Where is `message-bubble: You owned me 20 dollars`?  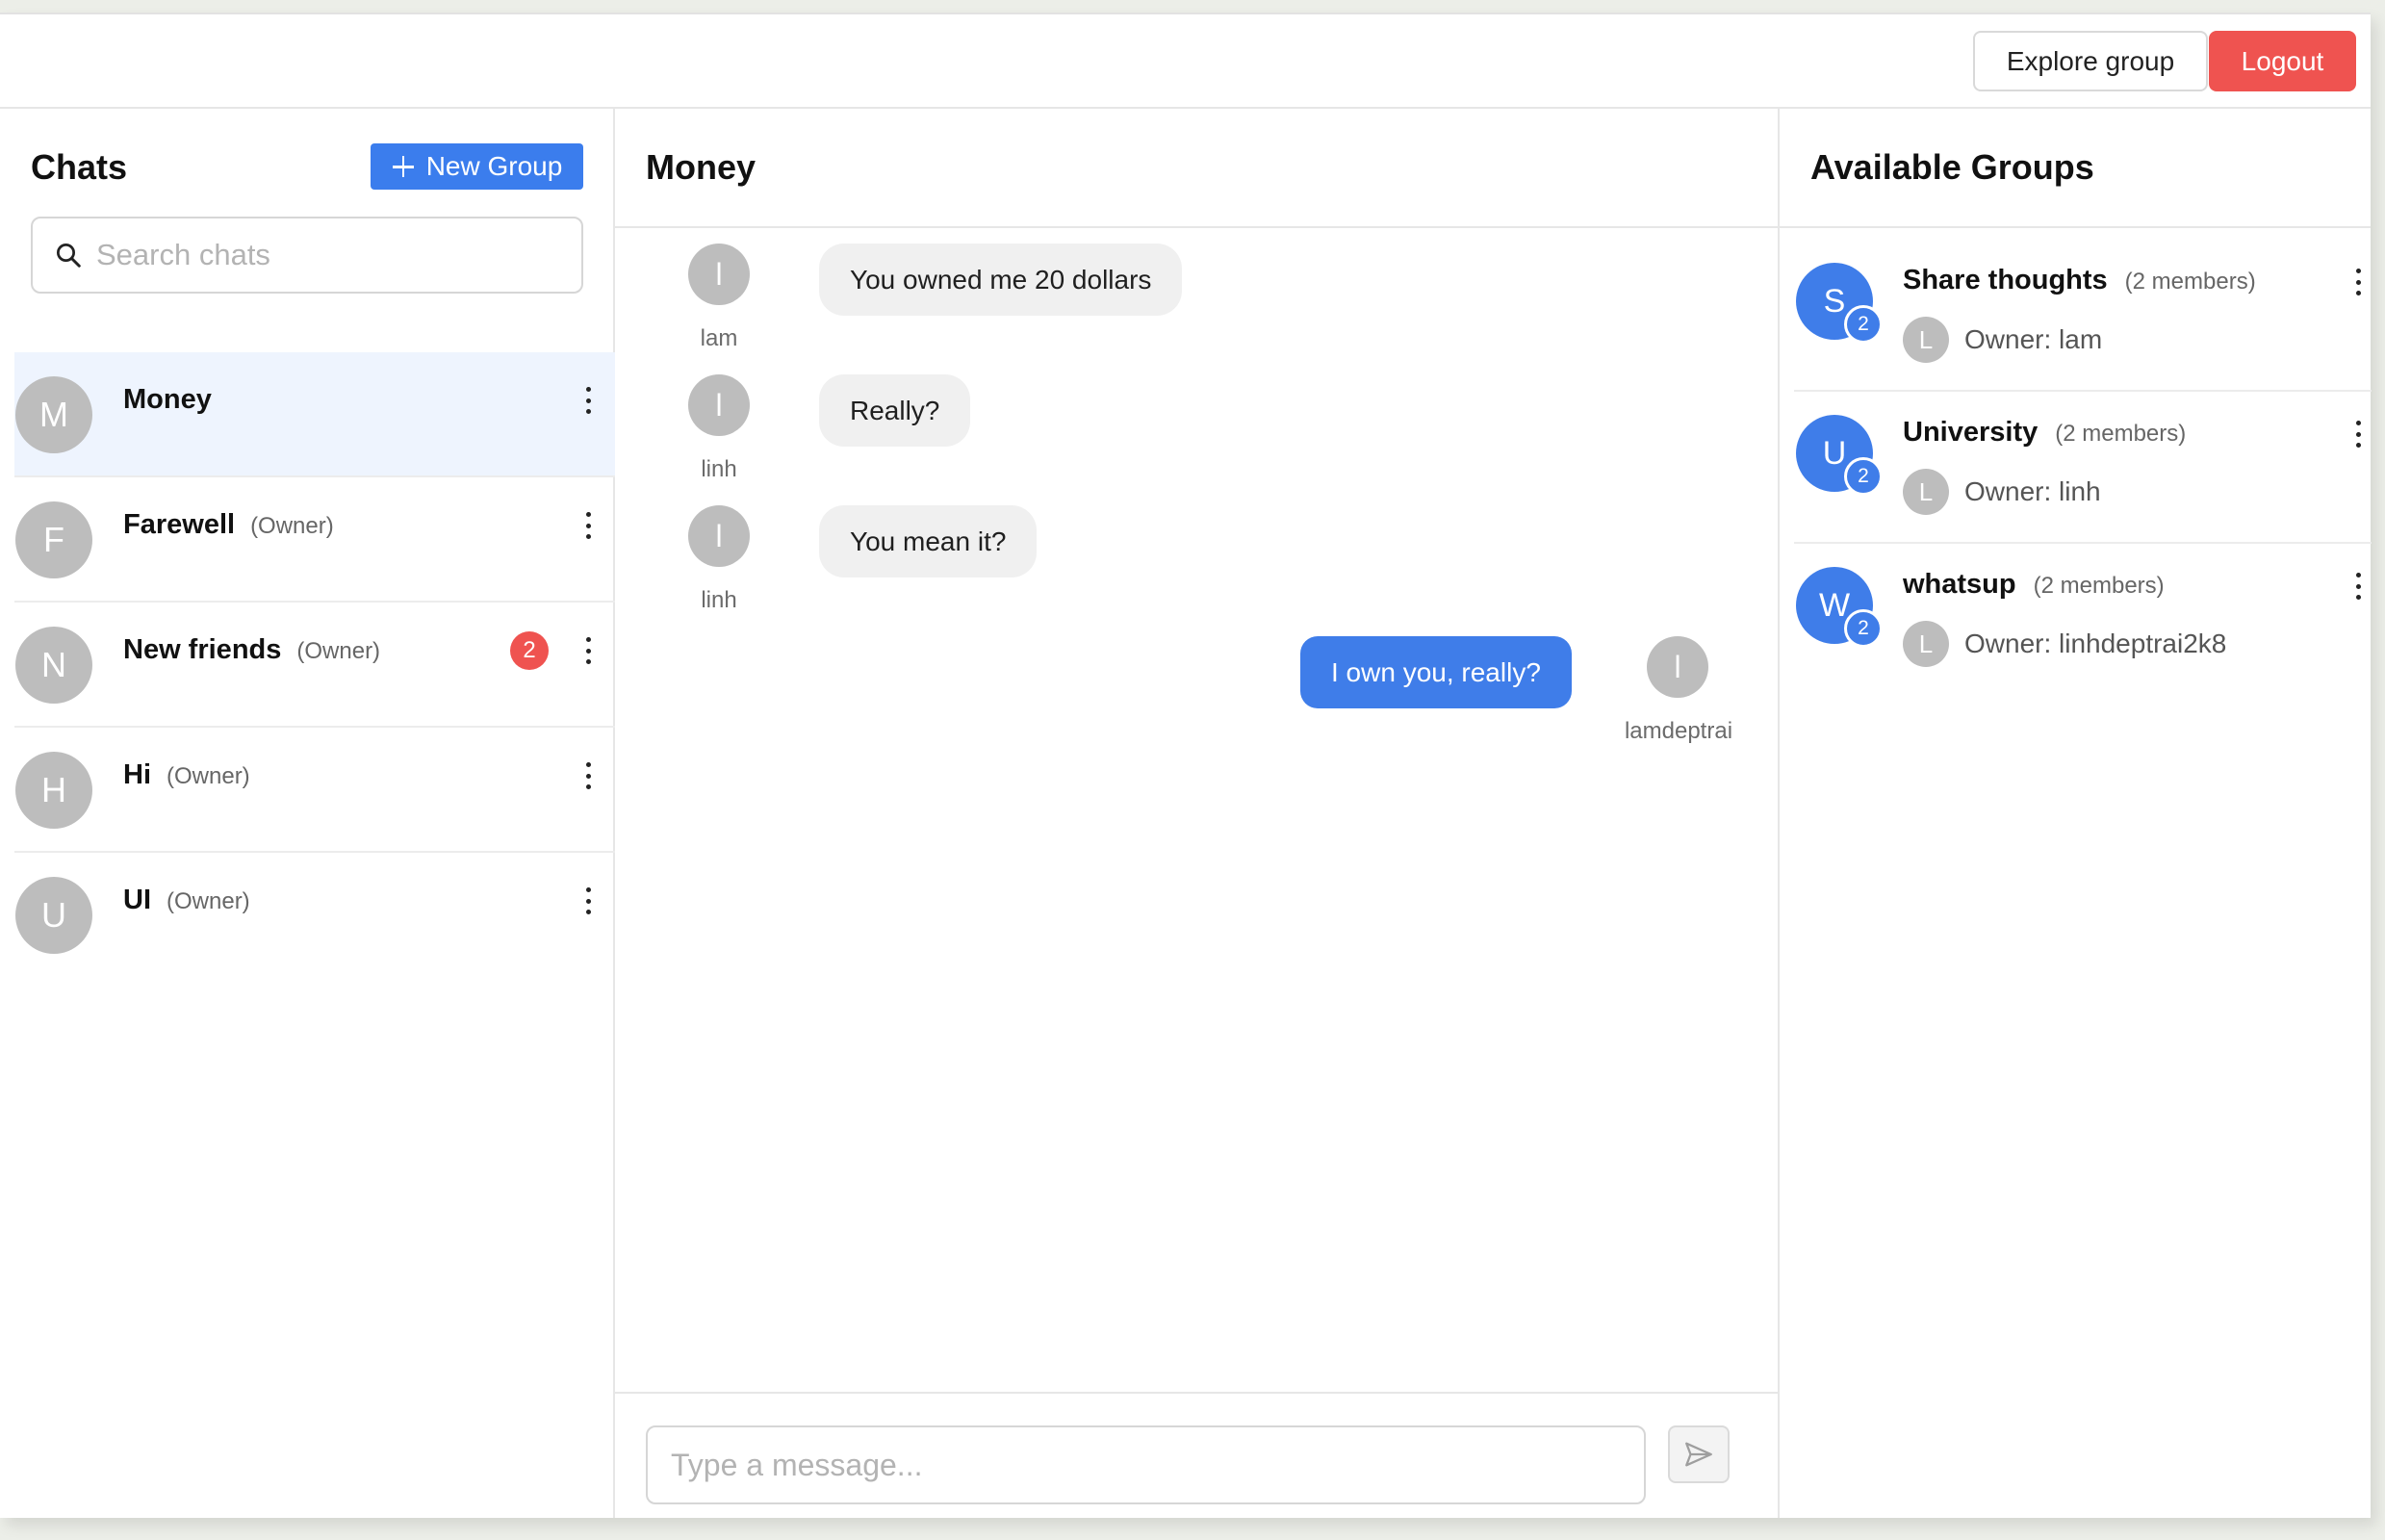 message-bubble: You owned me 20 dollars is located at coordinates (1001, 280).